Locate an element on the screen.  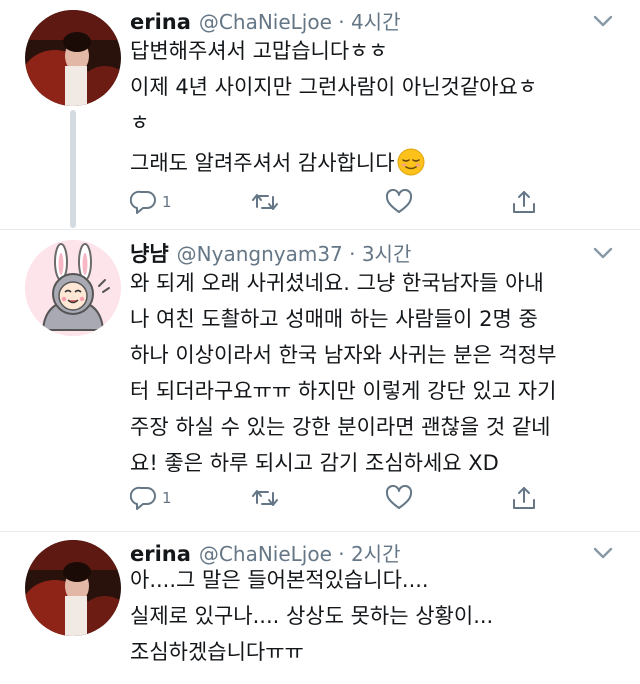
tweet-text-line: 터 되더라구요ㅠㅠ 하지만 이렇게 강단 있고 자기 is located at coordinates (343, 391).